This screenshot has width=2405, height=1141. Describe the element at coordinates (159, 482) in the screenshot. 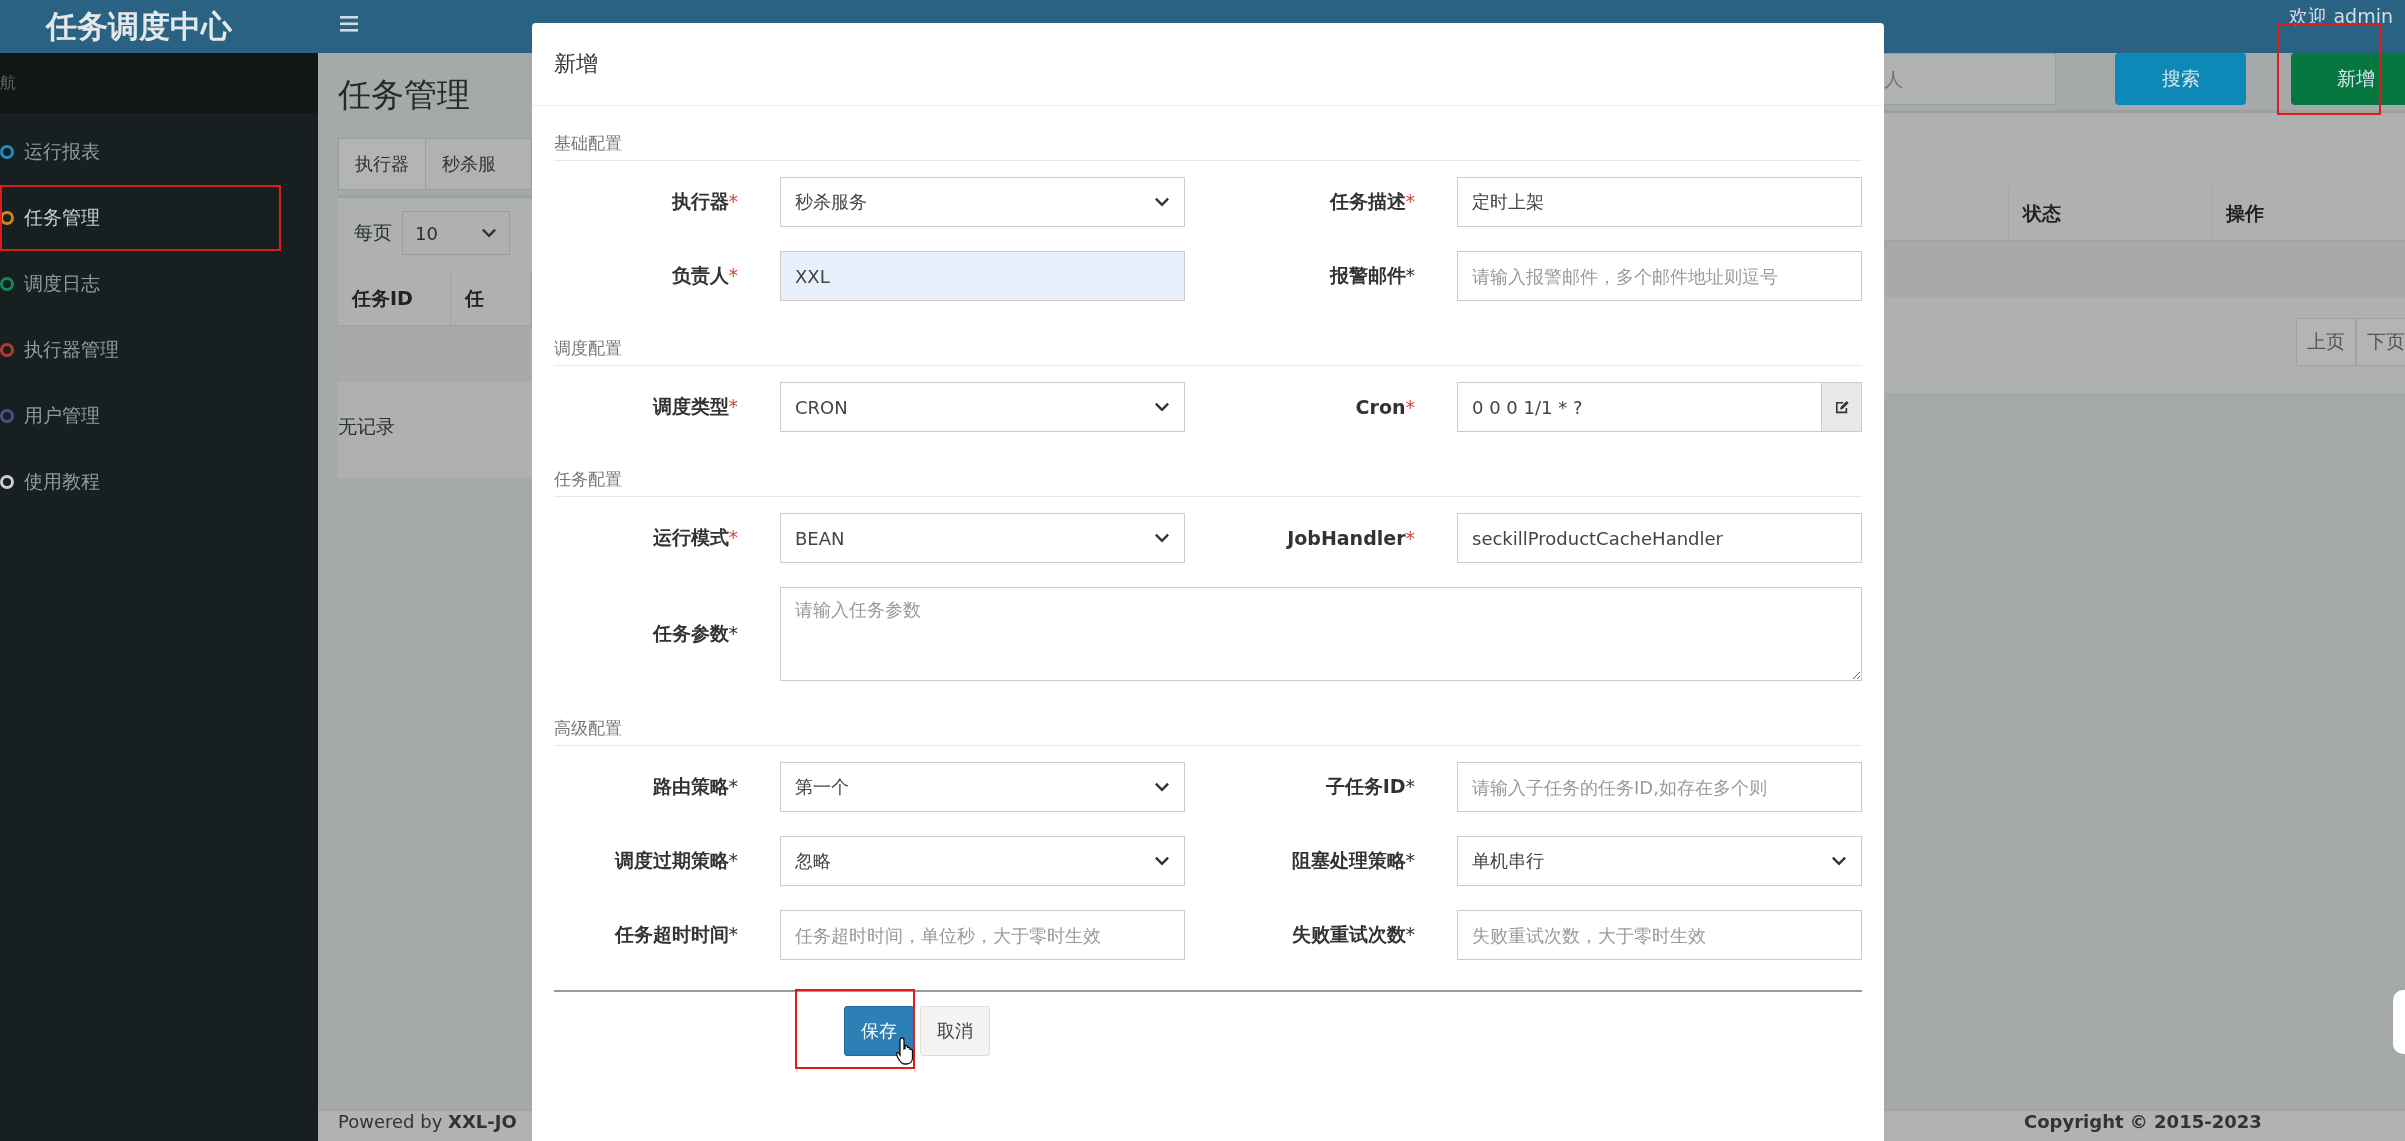

I see `sidebar-item: 使用教程` at that location.